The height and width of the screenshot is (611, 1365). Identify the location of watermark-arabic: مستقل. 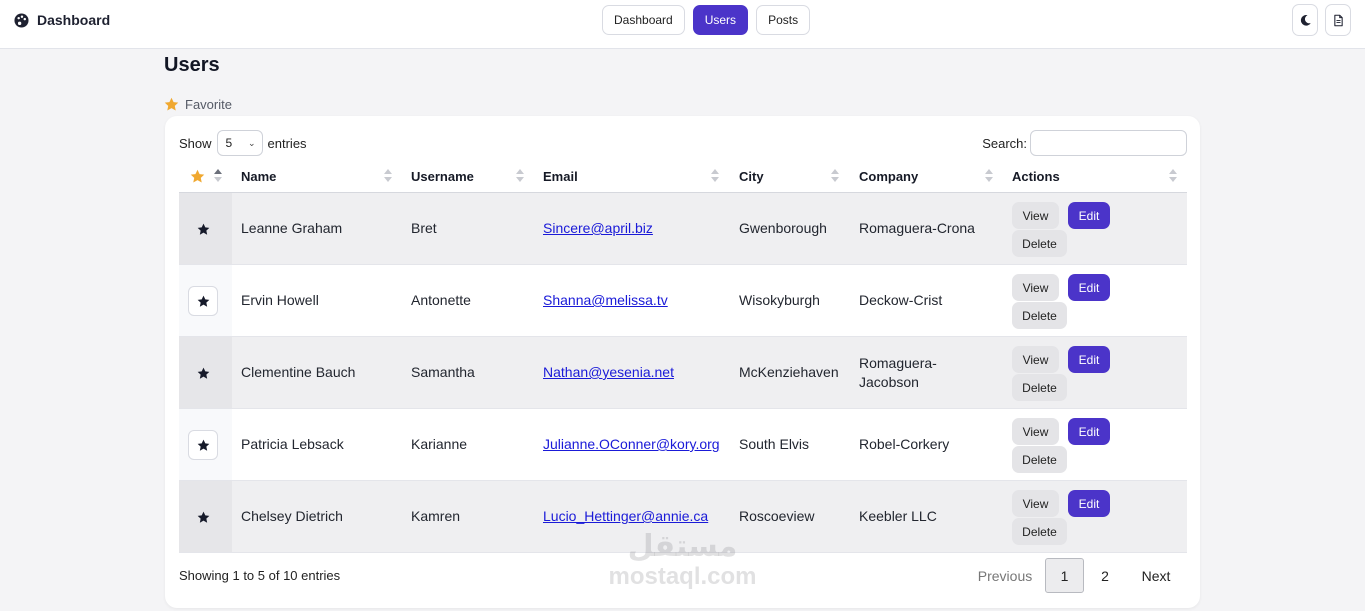
(682, 546).